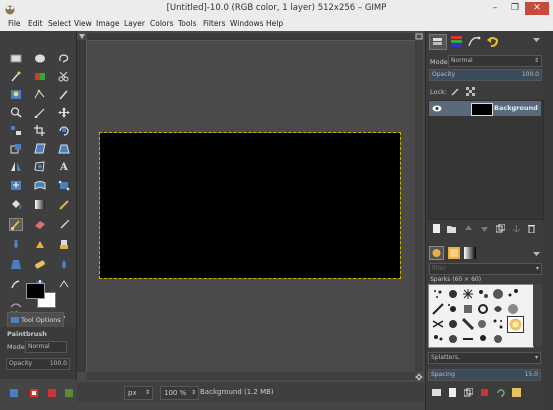  Describe the element at coordinates (40, 185) in the screenshot. I see `warp-transform-icon` at that location.